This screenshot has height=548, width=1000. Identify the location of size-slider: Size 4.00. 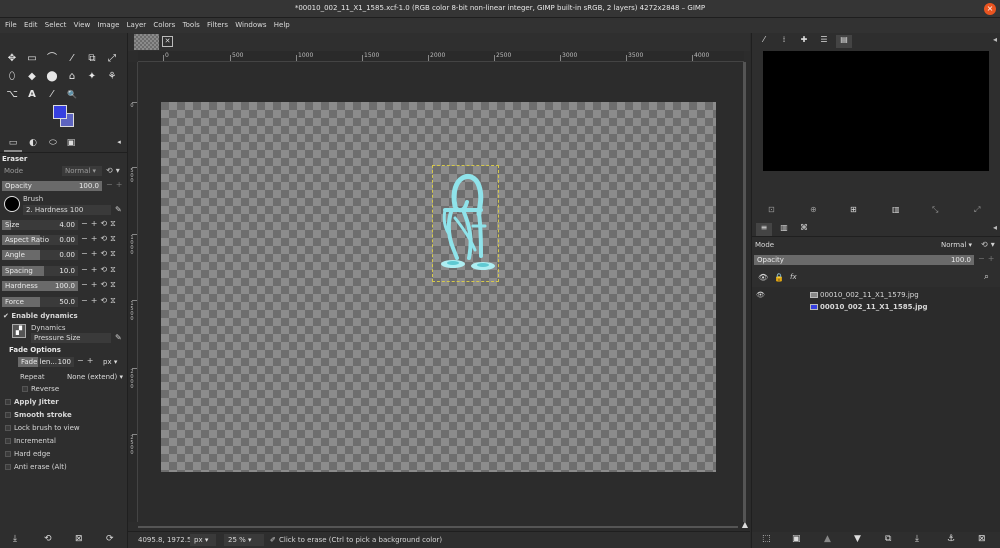
(40, 225).